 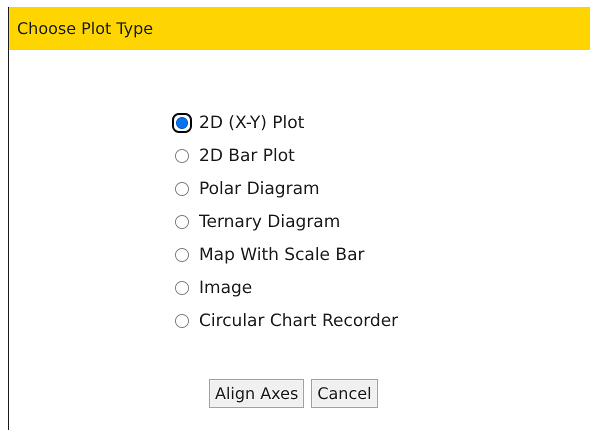 What do you see at coordinates (269, 222) in the screenshot?
I see `option-label: Ternary Diagram` at bounding box center [269, 222].